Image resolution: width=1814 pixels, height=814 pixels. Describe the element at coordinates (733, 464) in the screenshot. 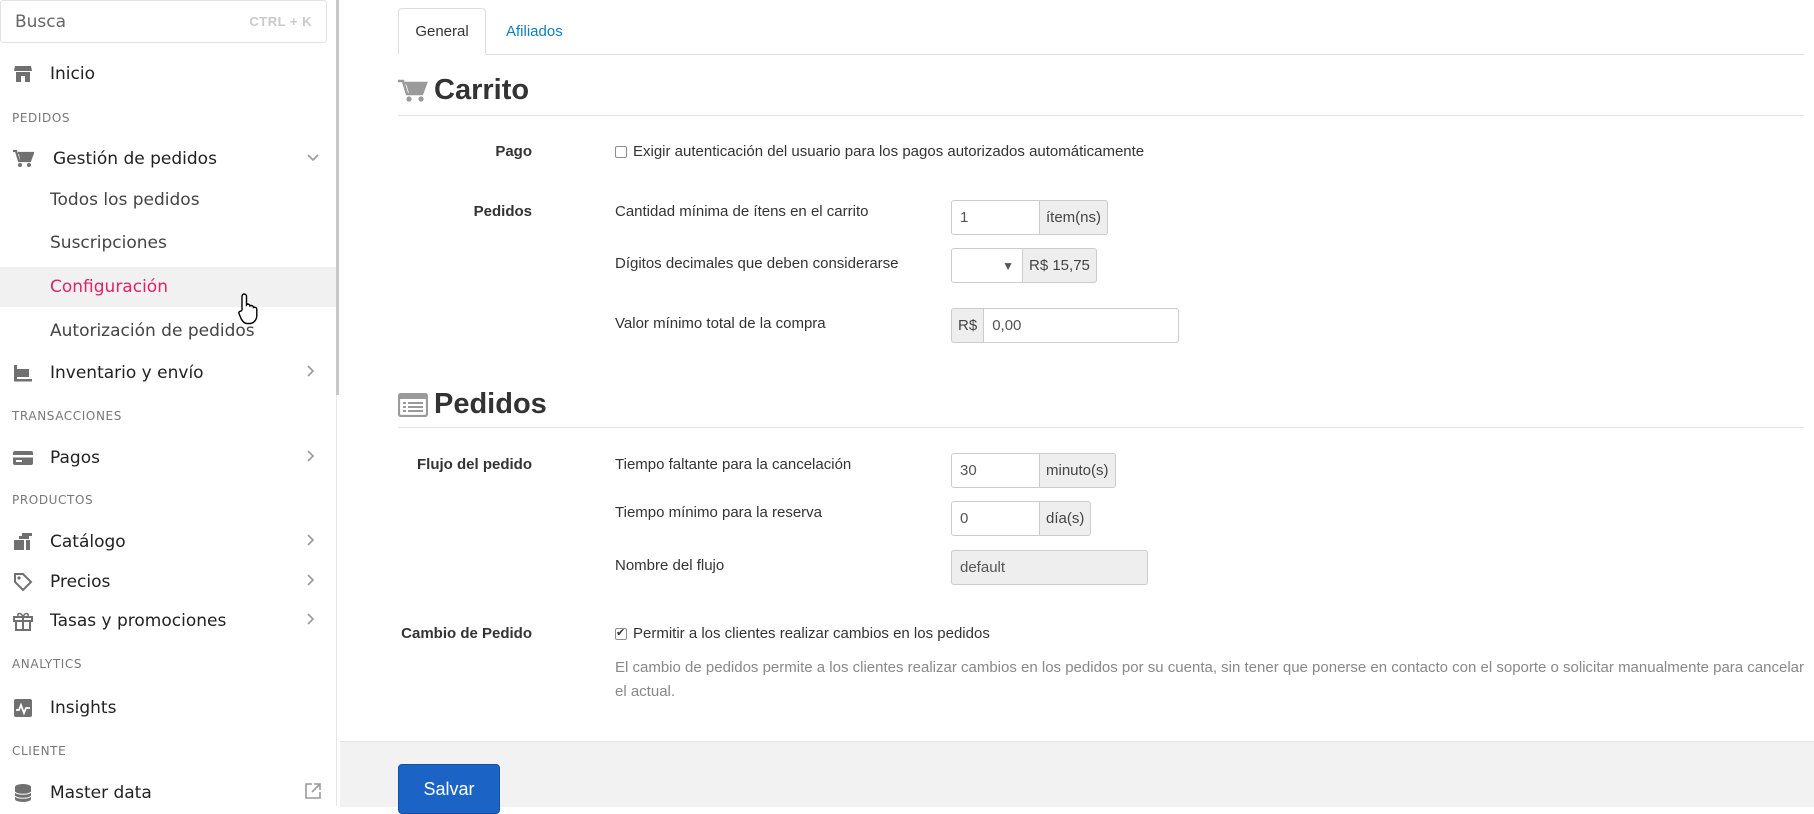

I see `cancel-time-label: Tiempo faltante para la cancelación` at that location.